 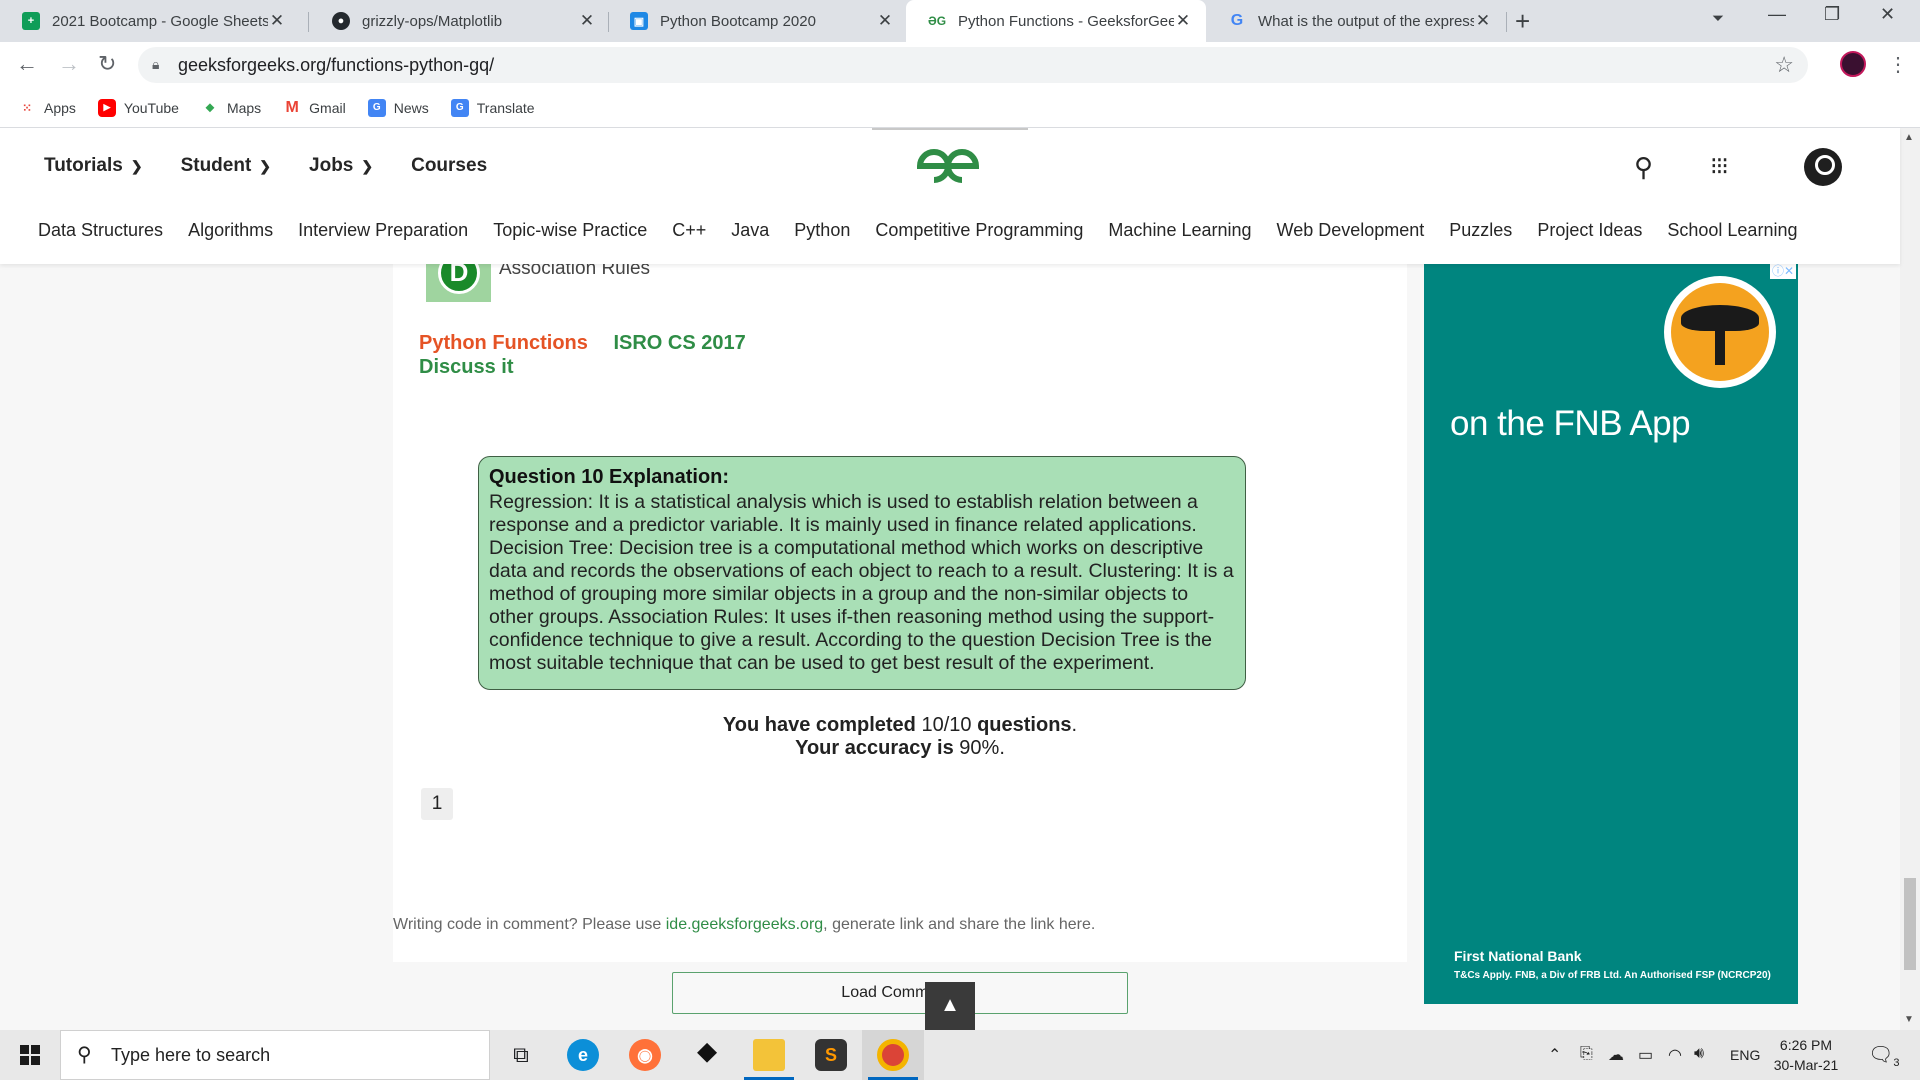 What do you see at coordinates (750, 230) in the screenshot?
I see `subnav-java: Java` at bounding box center [750, 230].